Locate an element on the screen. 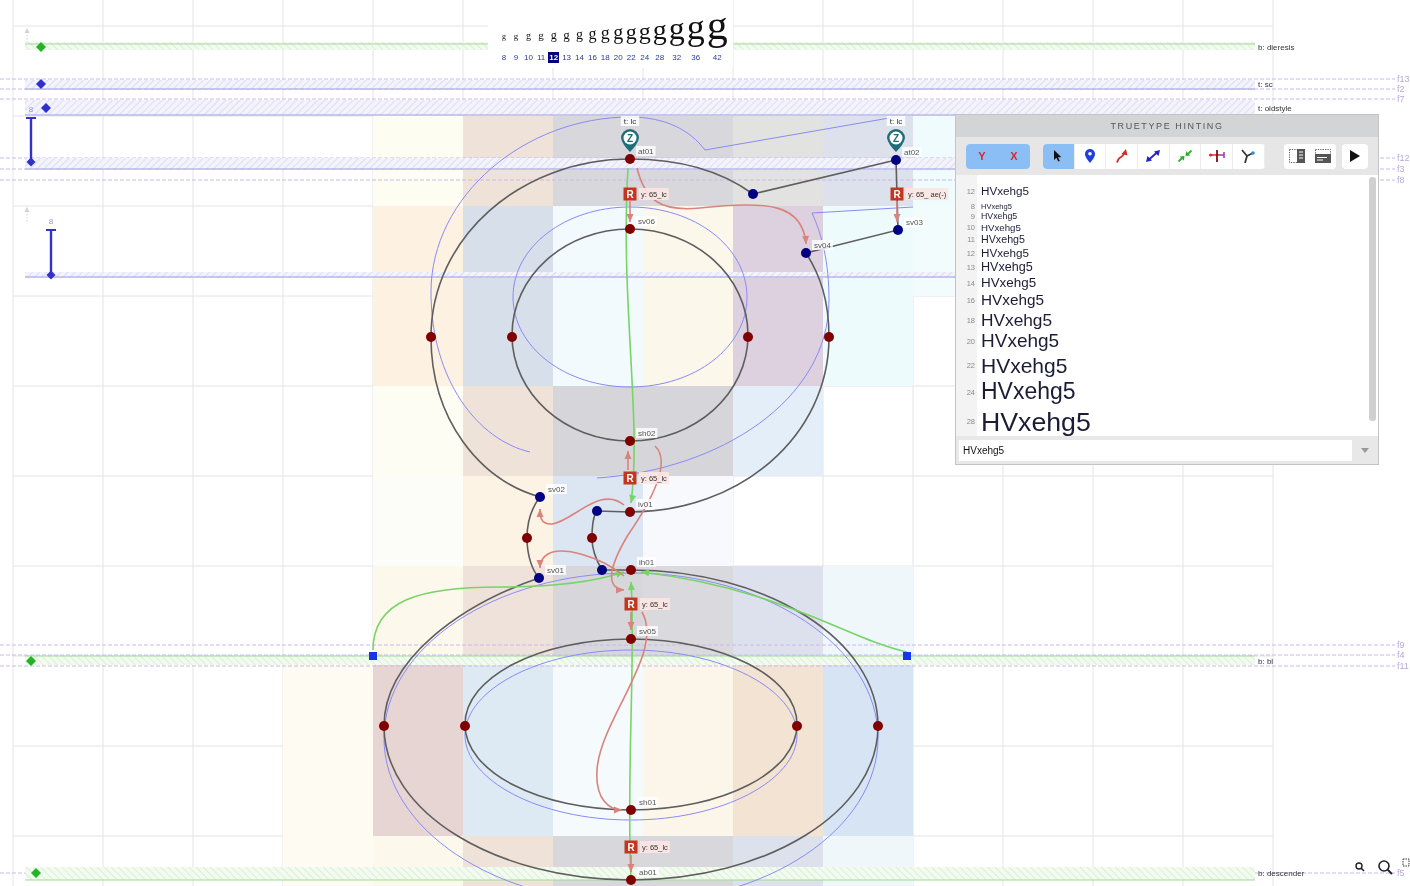 The width and height of the screenshot is (1410, 886). play-icon is located at coordinates (1354, 156).